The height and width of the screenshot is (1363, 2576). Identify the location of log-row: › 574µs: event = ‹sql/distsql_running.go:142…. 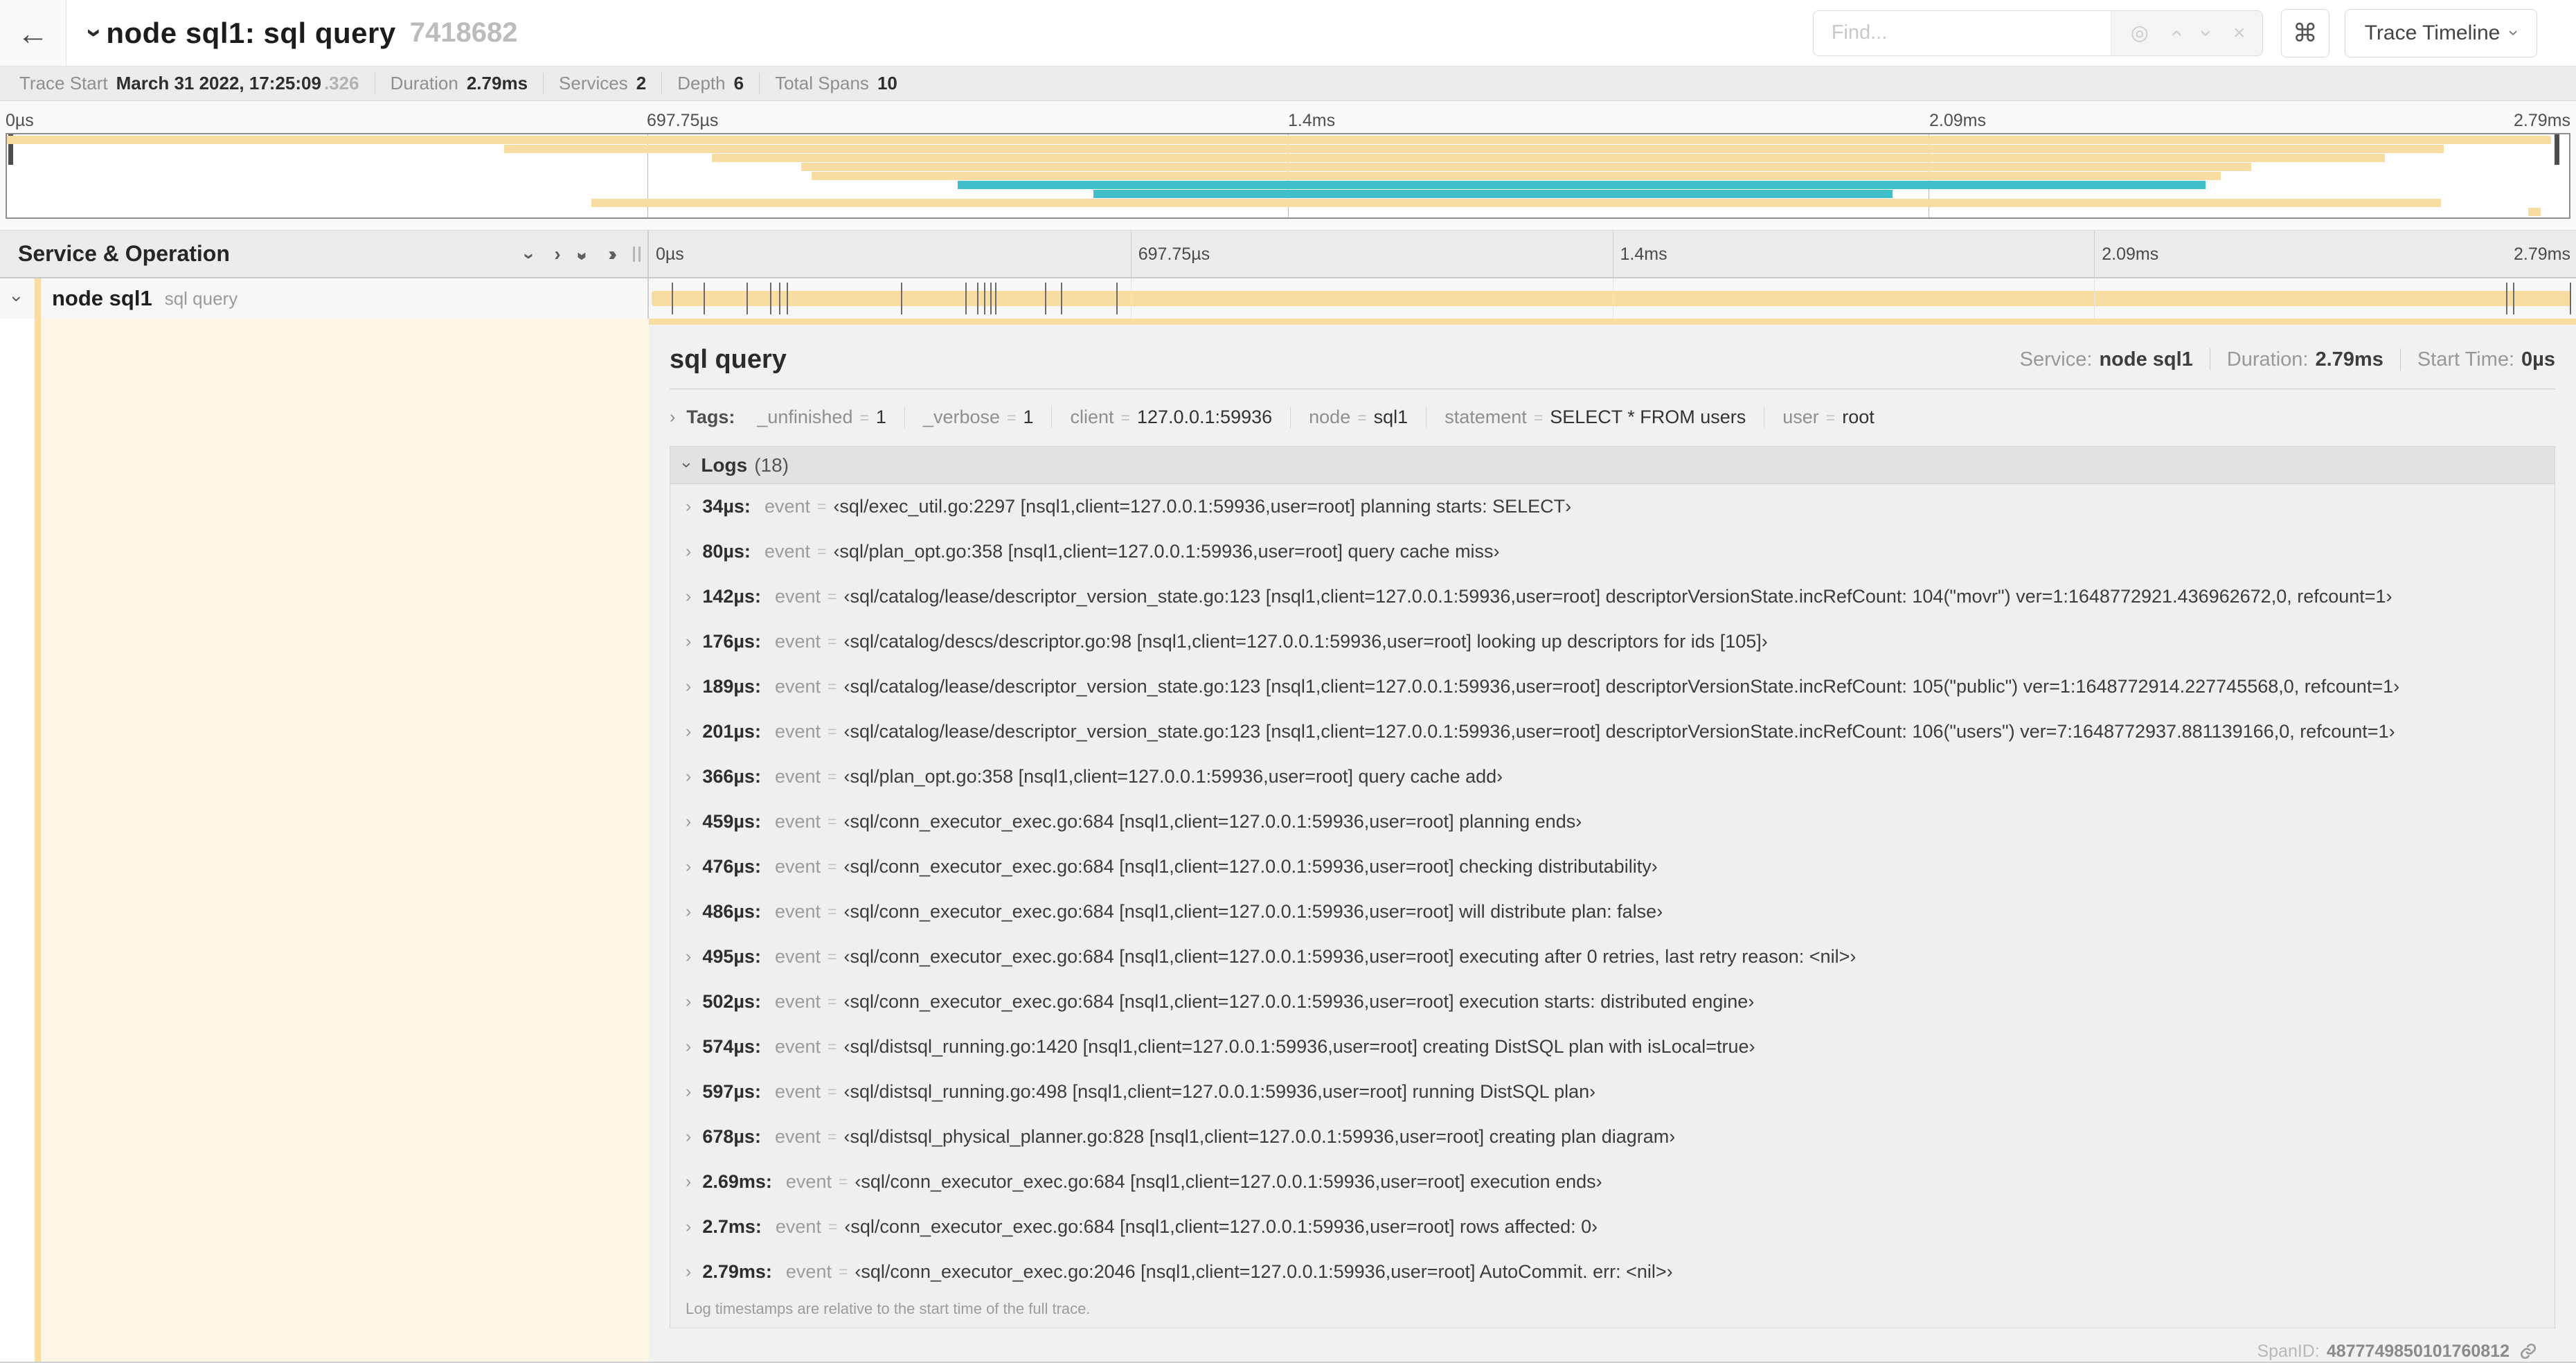
(1612, 1046).